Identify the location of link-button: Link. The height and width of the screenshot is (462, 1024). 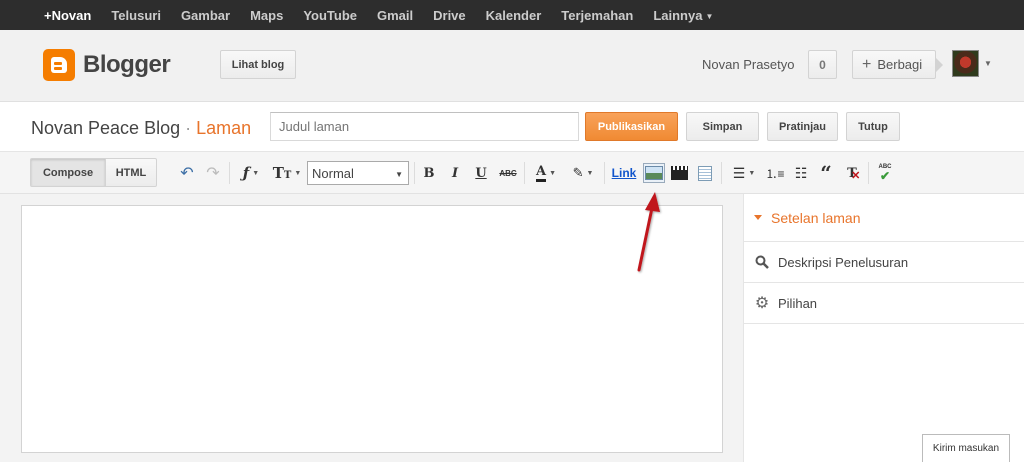
(624, 173).